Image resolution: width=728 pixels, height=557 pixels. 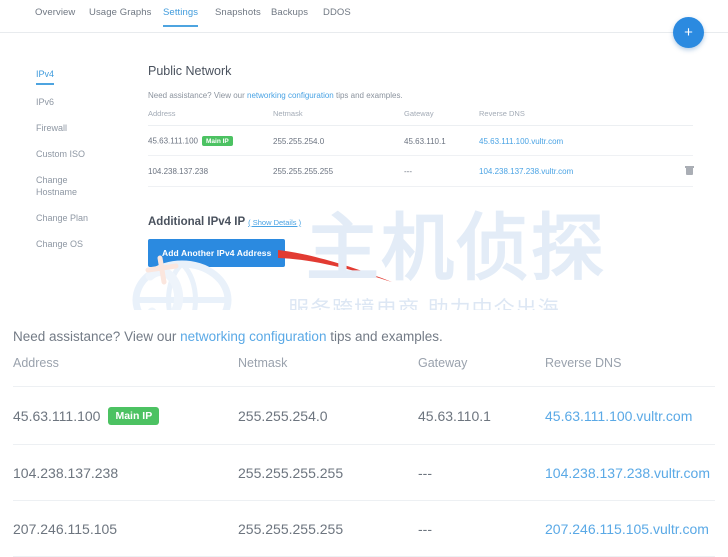 I want to click on add-another-ipv4-address-button: Add Another IPv4 Address, so click(x=217, y=253).